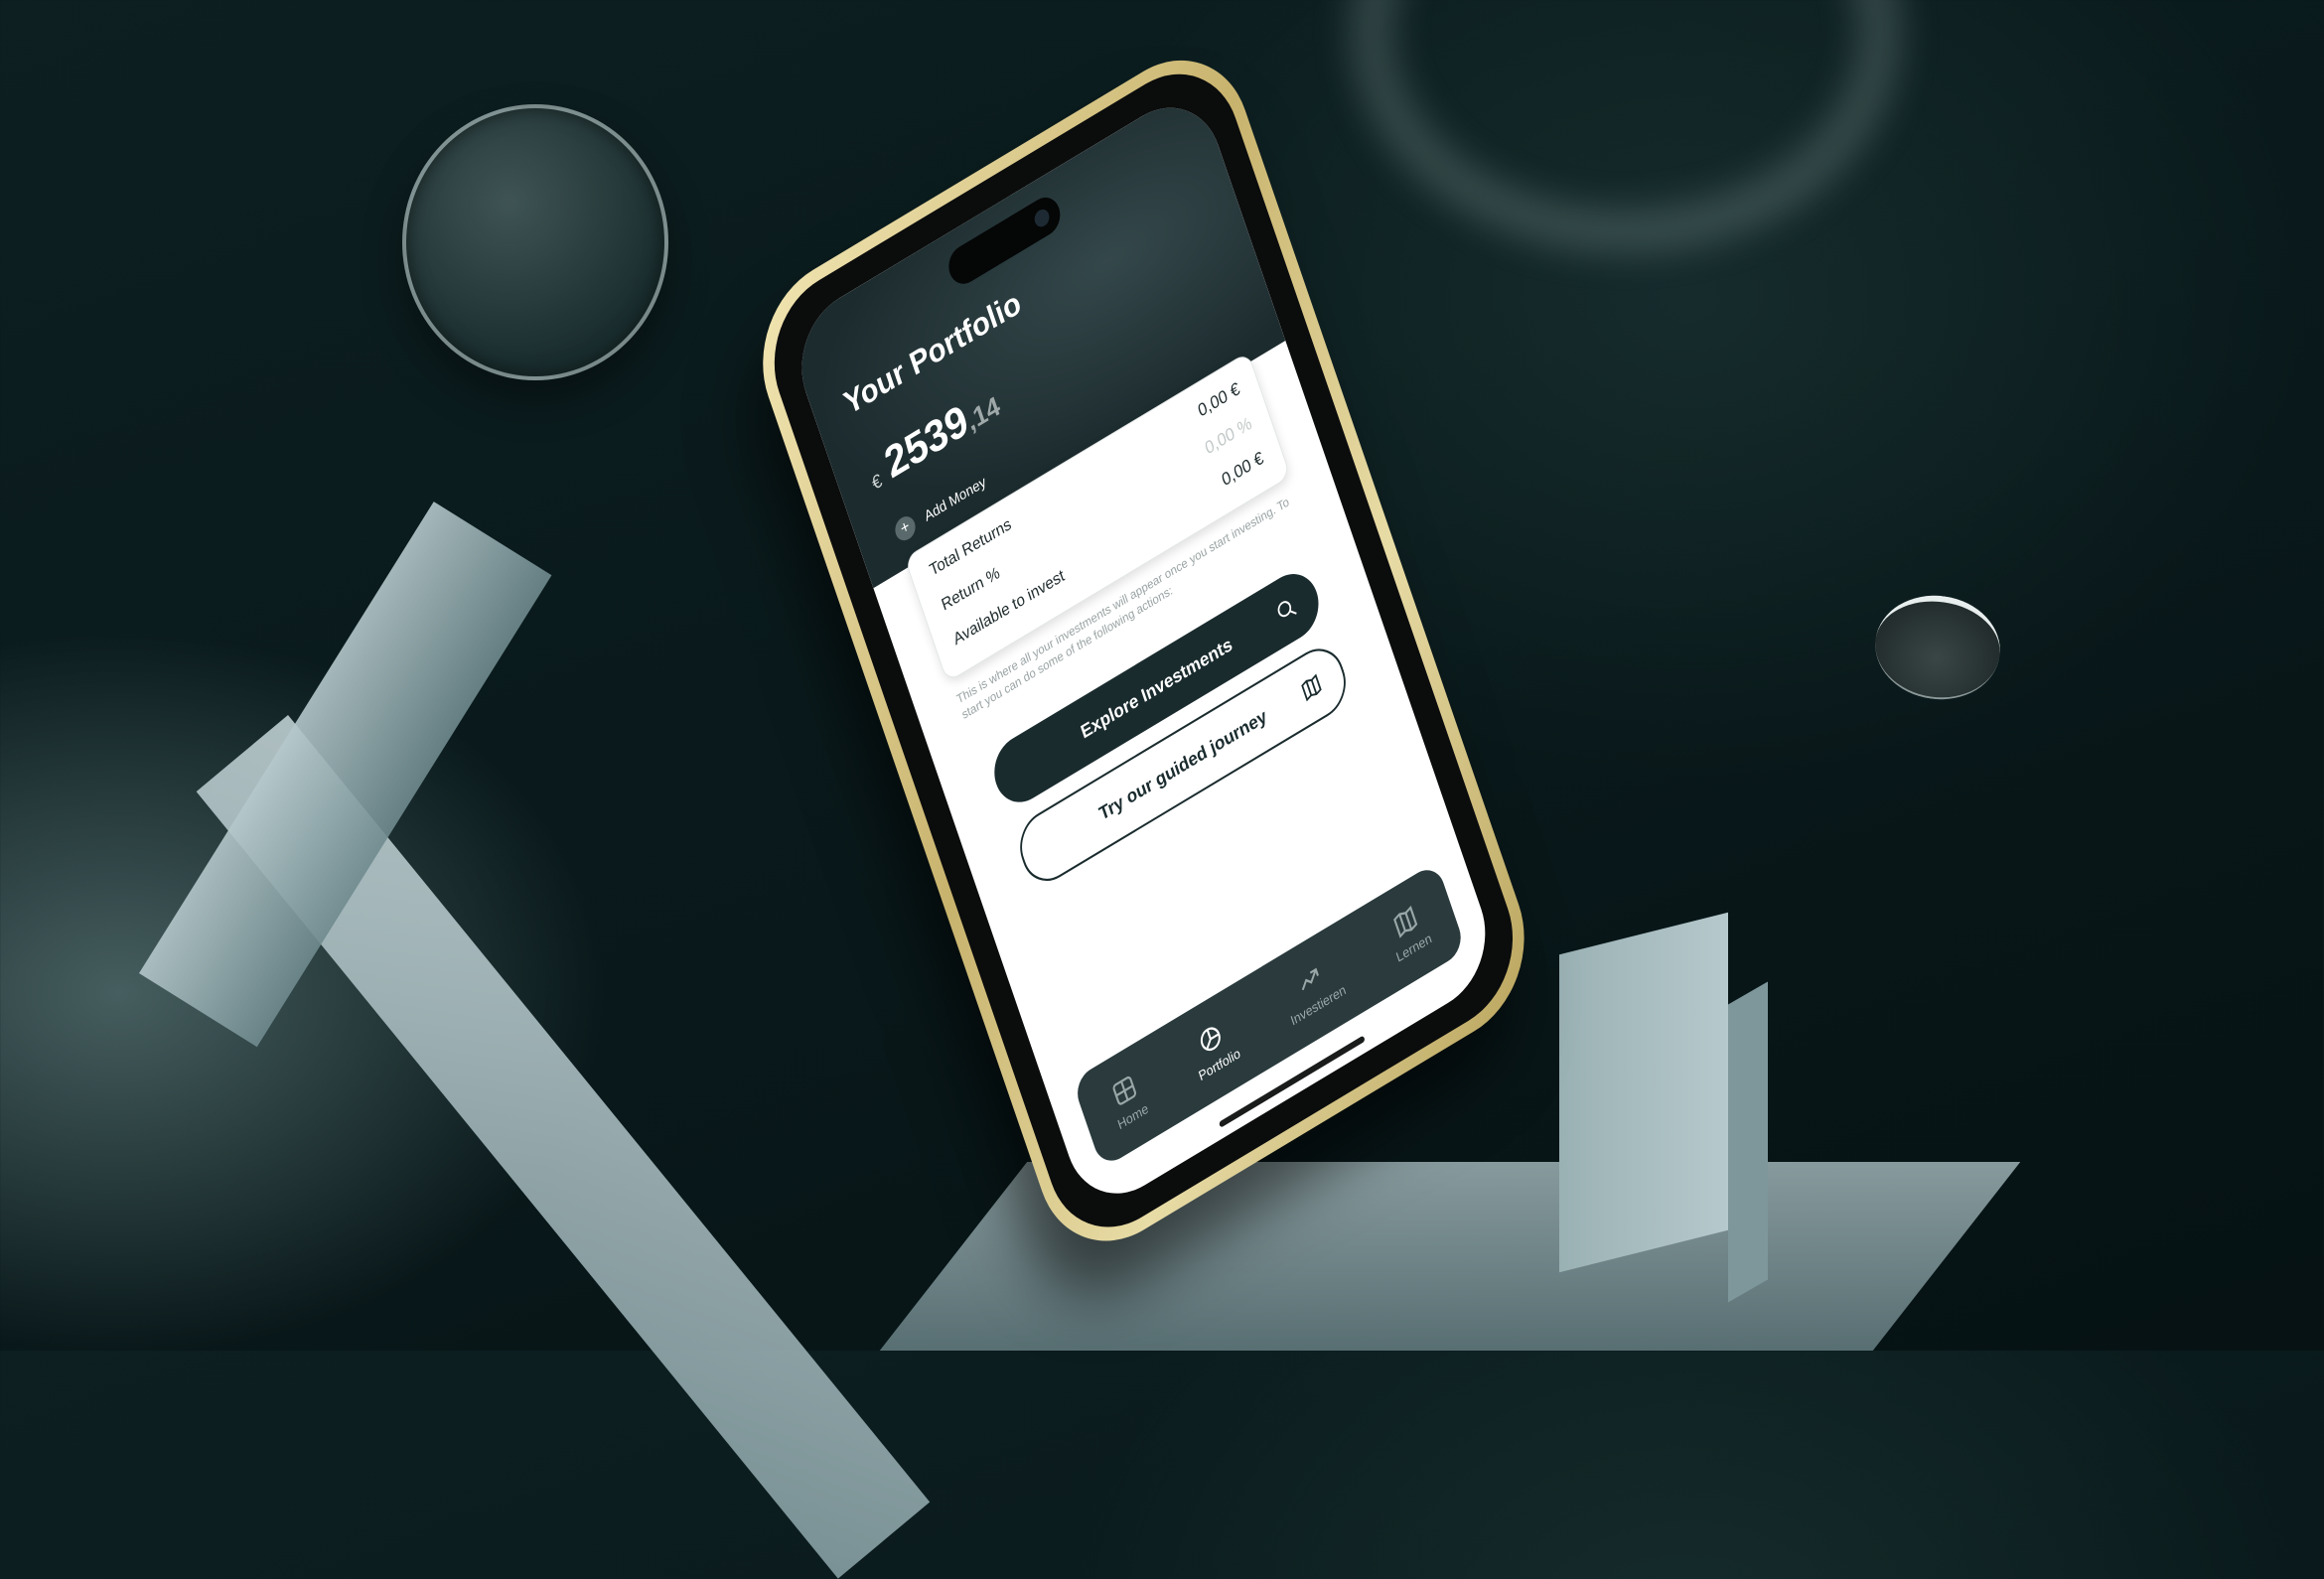 The width and height of the screenshot is (2324, 1579). What do you see at coordinates (1748, 1142) in the screenshot?
I see `glass-pillar-side-decoration` at bounding box center [1748, 1142].